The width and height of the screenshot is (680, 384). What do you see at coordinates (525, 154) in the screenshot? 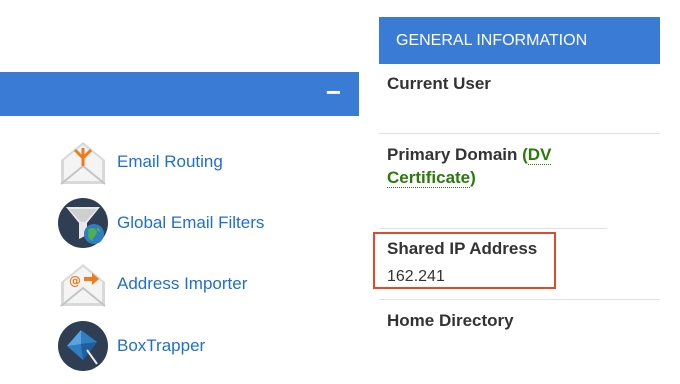
I see `cert-open-paren: (` at bounding box center [525, 154].